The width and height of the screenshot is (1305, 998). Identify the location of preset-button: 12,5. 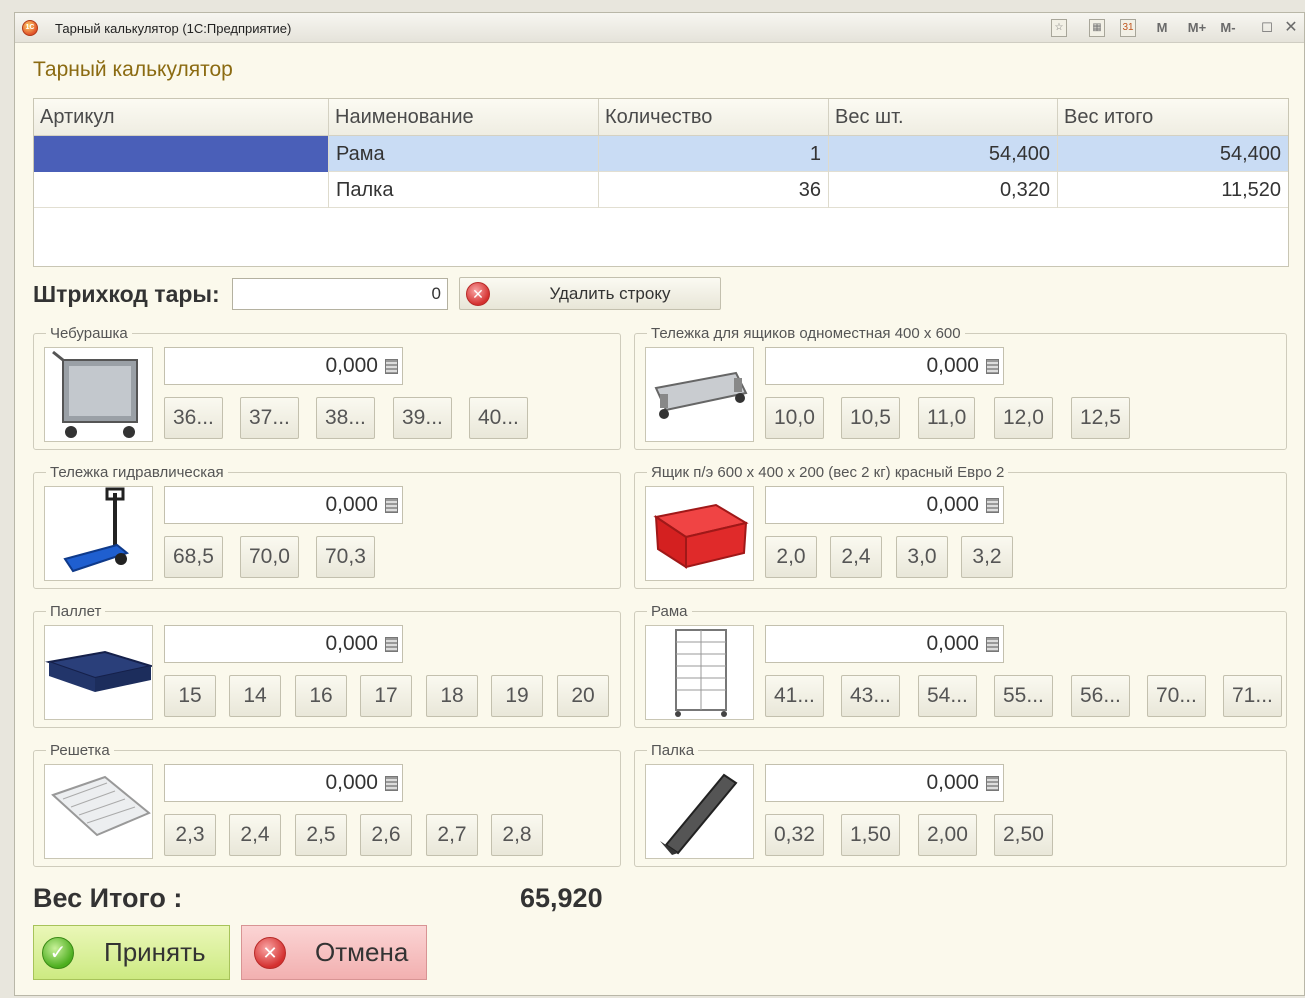
(1100, 418).